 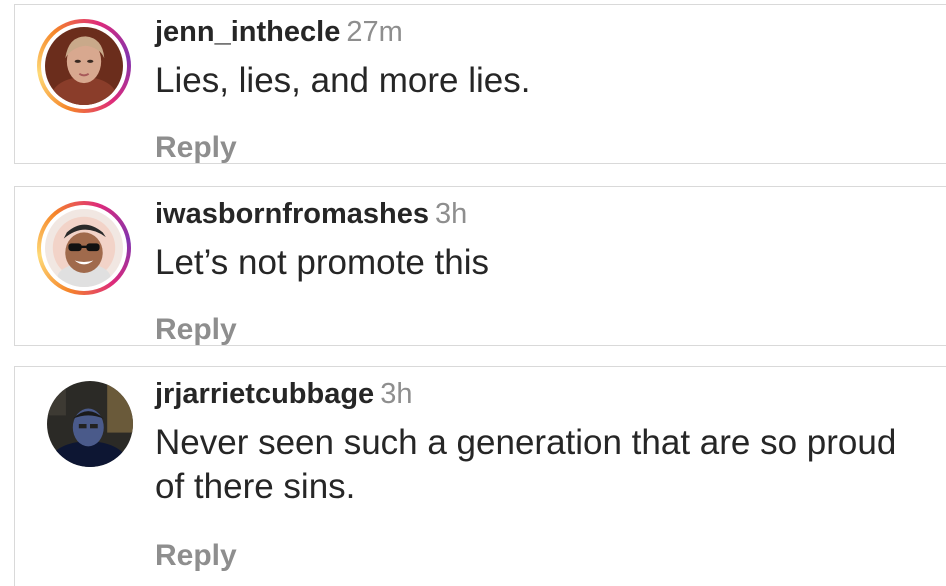 What do you see at coordinates (374, 32) in the screenshot?
I see `comment-timestamp: 27m` at bounding box center [374, 32].